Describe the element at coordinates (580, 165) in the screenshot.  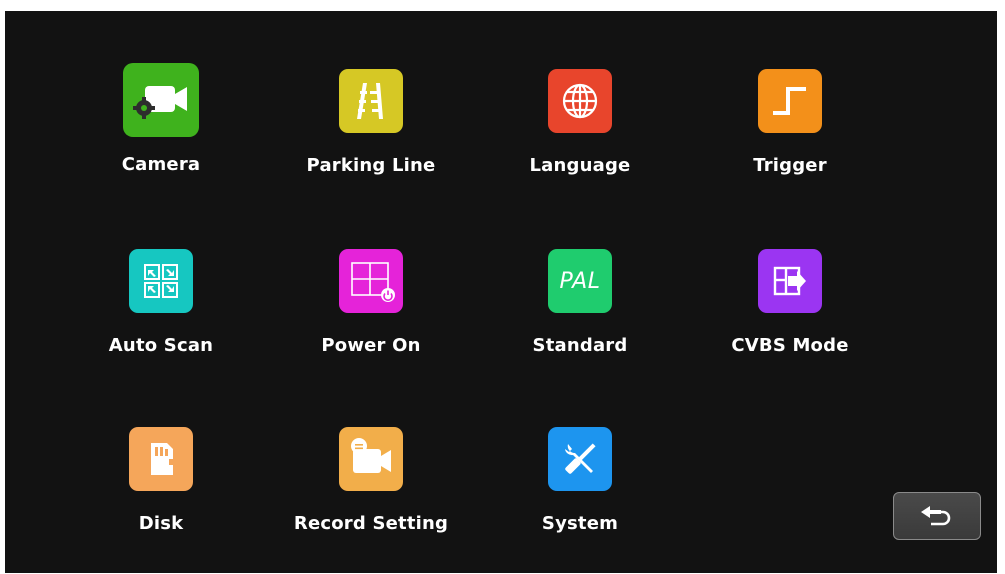
I see `menu-item-label: Language` at that location.